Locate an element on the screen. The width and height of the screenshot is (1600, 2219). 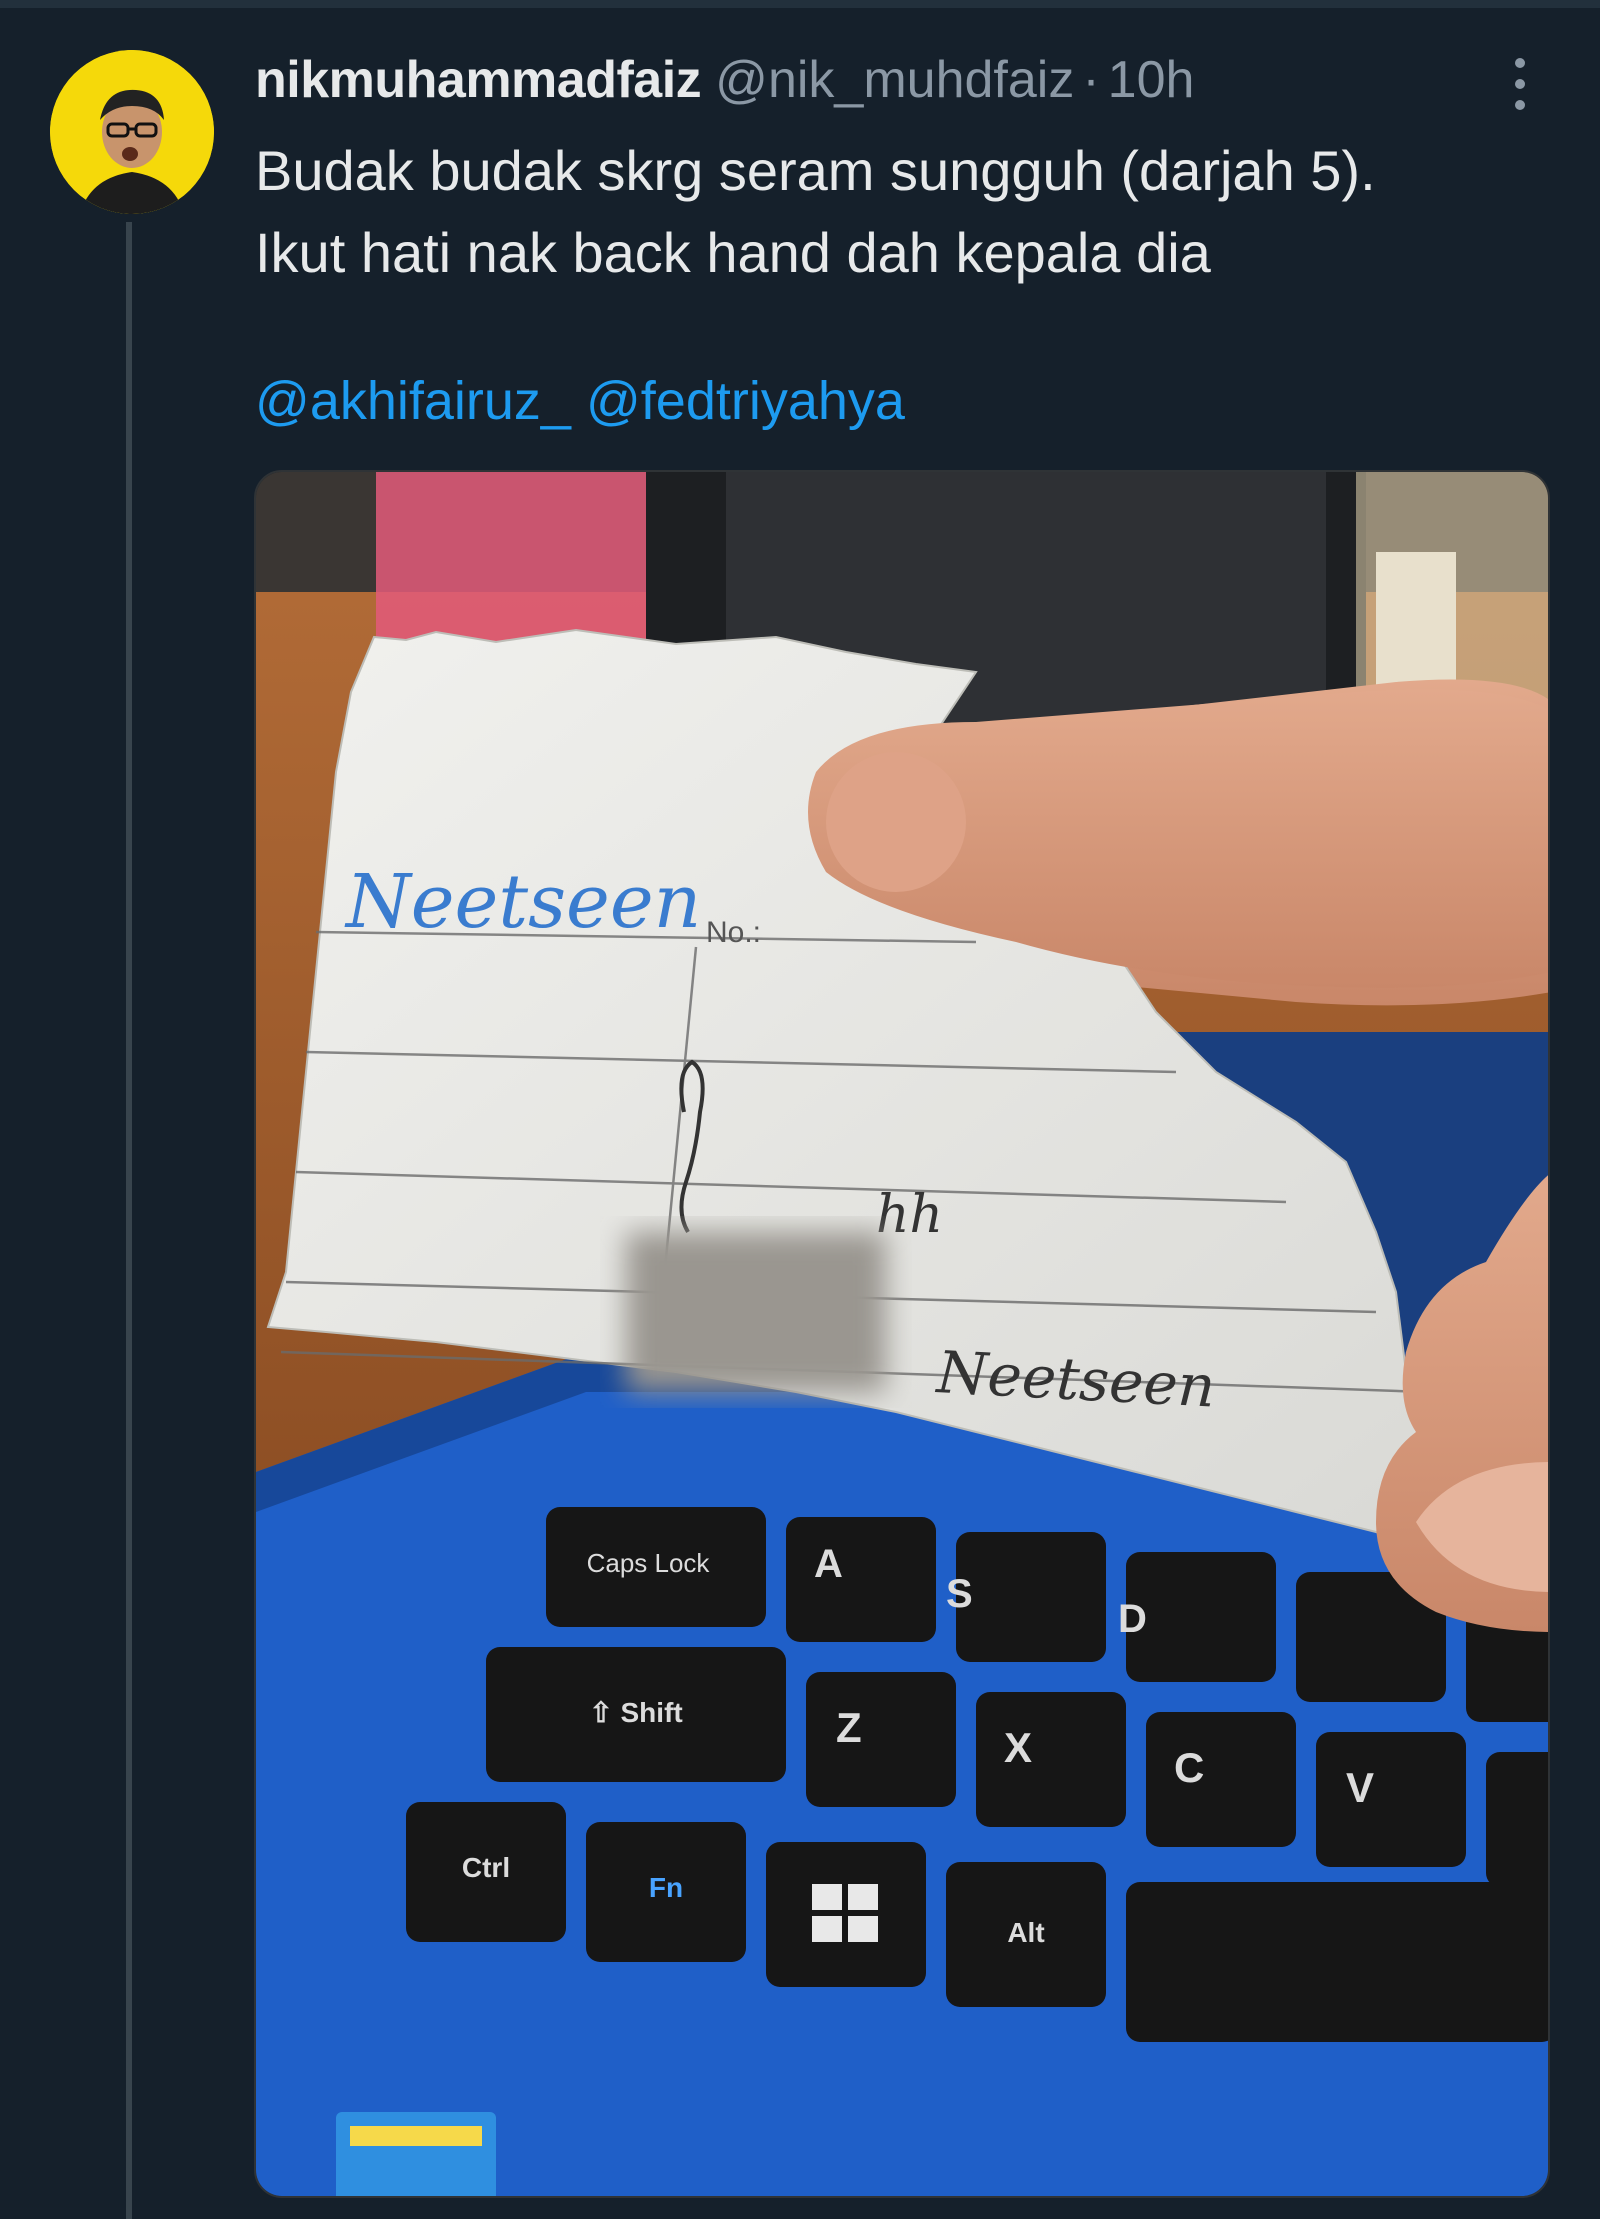
top-divider is located at coordinates (800, 4).